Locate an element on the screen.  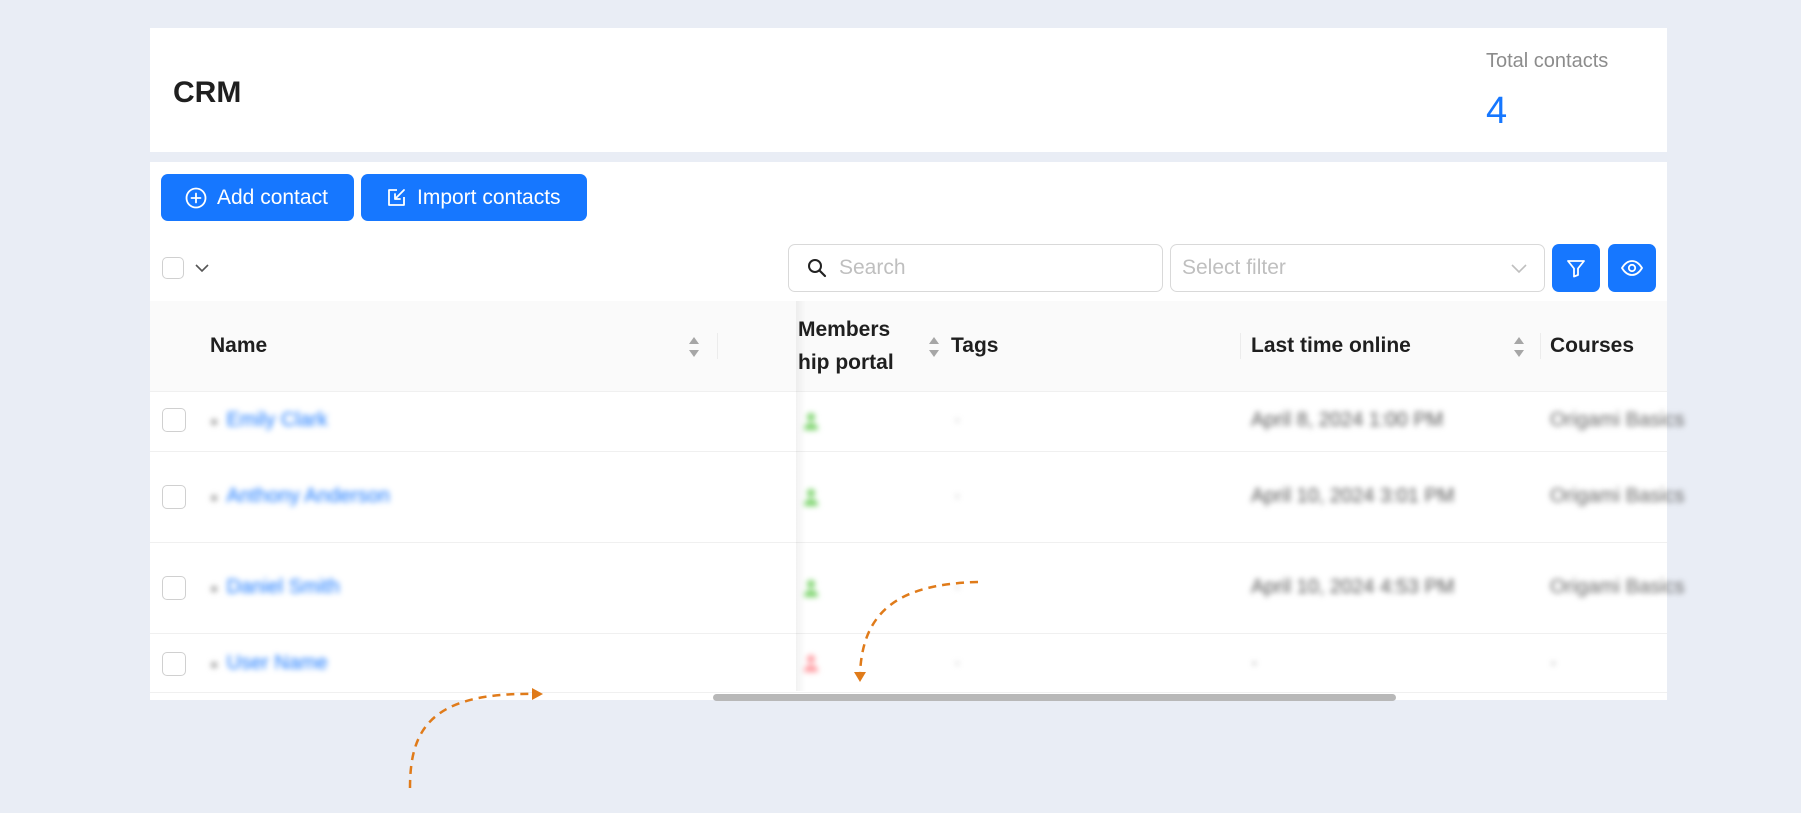
annotation-arrow-right is located at coordinates (472, 740).